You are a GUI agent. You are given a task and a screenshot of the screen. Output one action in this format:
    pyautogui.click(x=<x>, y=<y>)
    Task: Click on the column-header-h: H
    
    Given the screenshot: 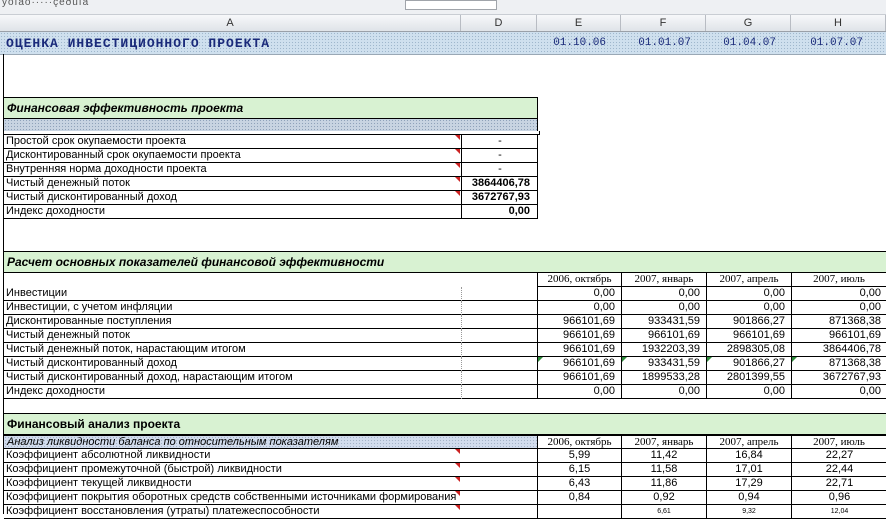 What is the action you would take?
    pyautogui.click(x=838, y=23)
    